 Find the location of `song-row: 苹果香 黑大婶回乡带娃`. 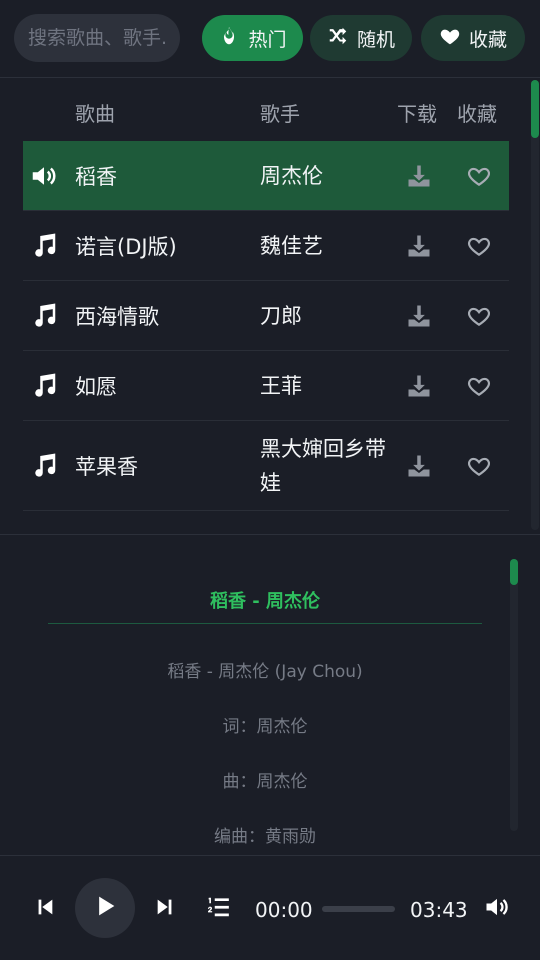

song-row: 苹果香 黑大婶回乡带娃 is located at coordinates (266, 466).